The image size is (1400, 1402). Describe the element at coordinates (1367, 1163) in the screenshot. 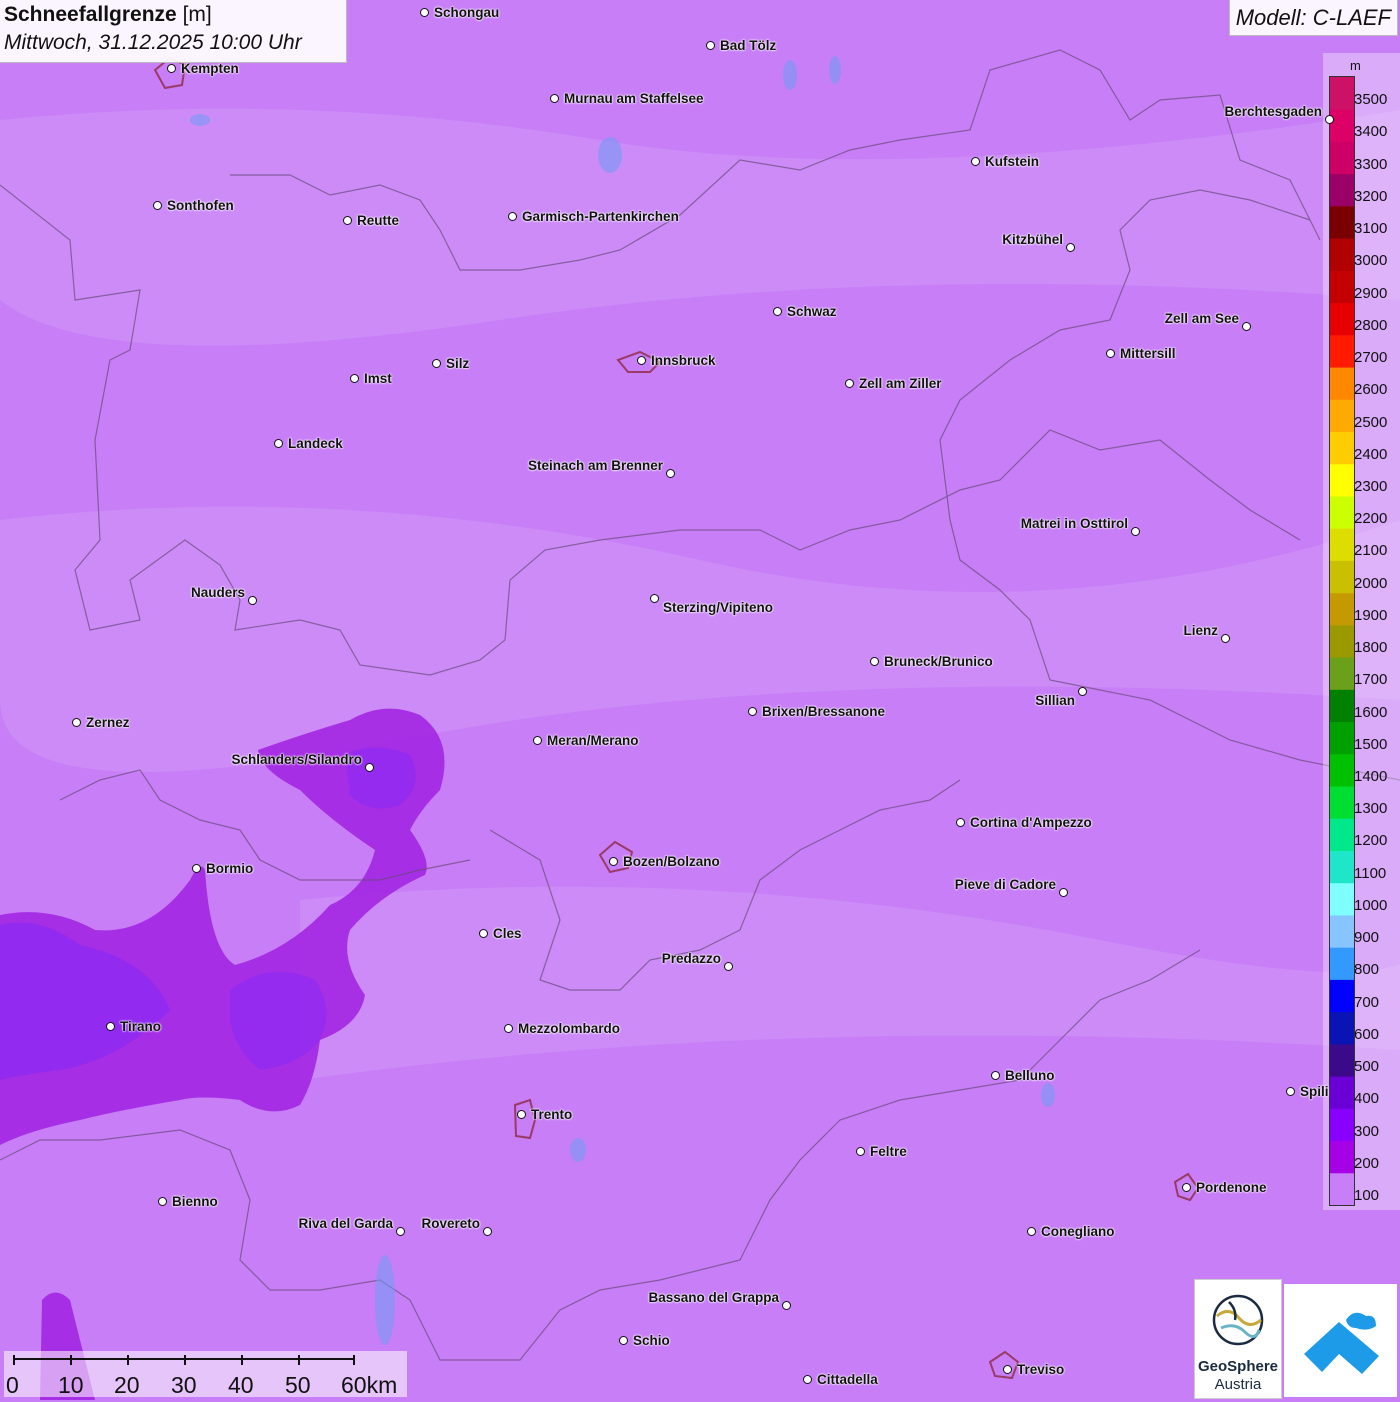

I see `legend-label-200: 200` at that location.